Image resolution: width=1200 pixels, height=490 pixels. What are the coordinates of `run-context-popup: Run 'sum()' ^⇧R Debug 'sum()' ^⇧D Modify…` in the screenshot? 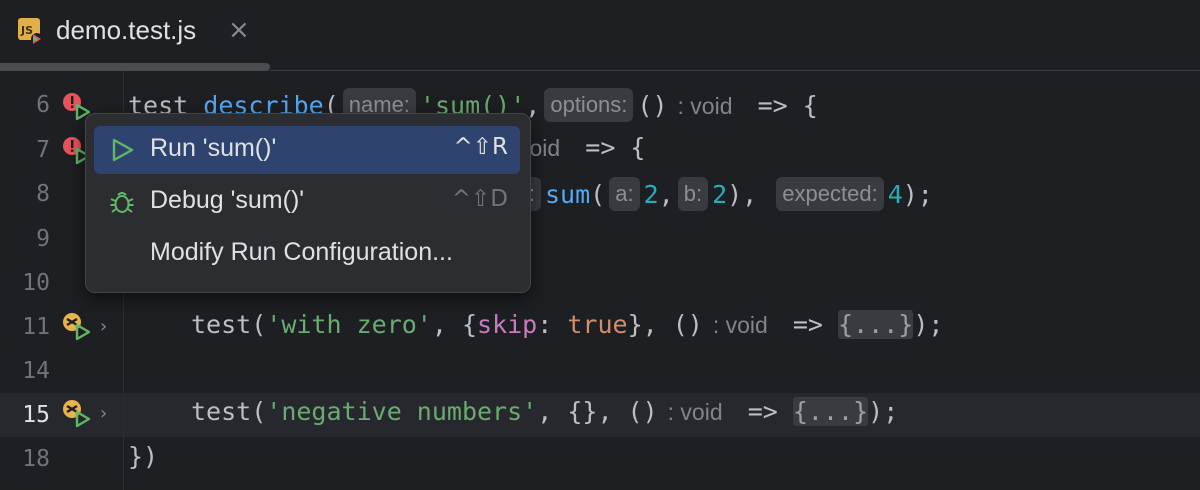 It's located at (308, 203).